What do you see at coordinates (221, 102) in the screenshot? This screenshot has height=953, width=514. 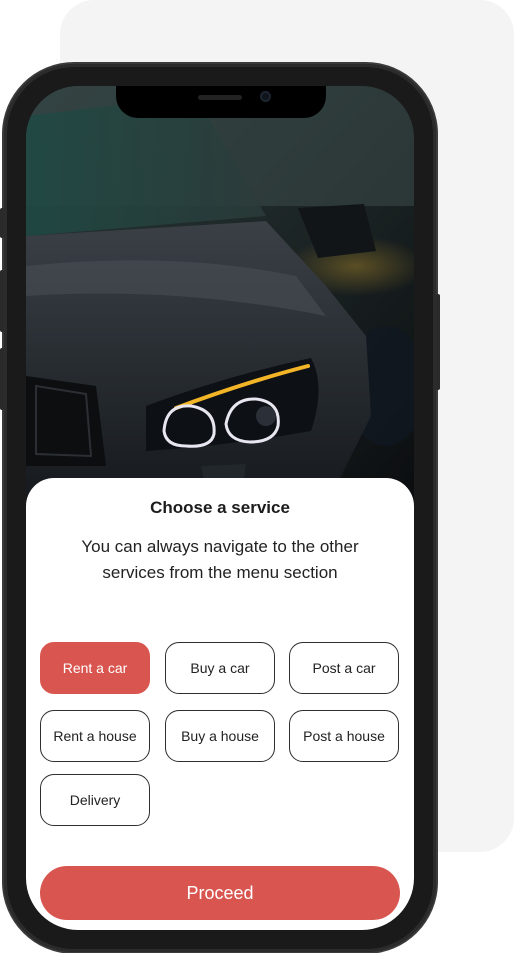 I see `phone-notch` at bounding box center [221, 102].